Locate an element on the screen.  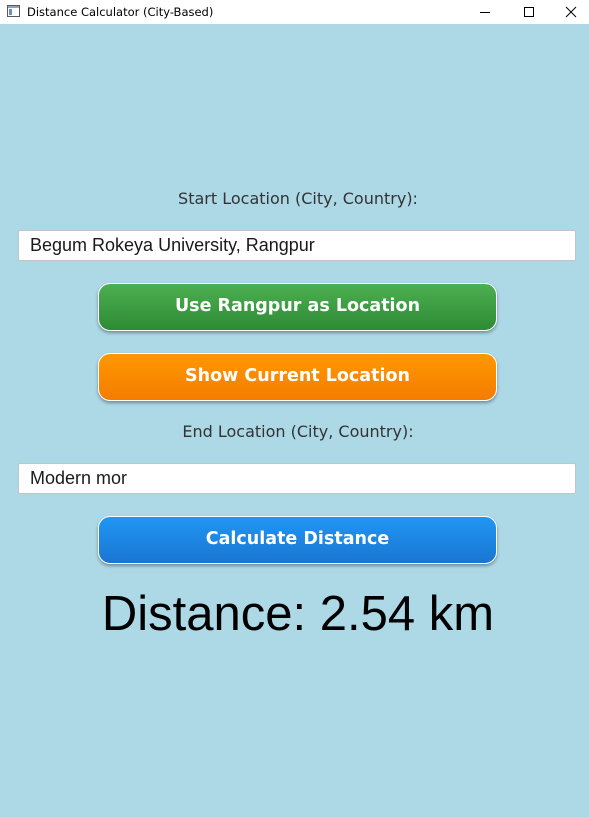
window-titlebar: Distance Calculator (City-Based) is located at coordinates (294, 12).